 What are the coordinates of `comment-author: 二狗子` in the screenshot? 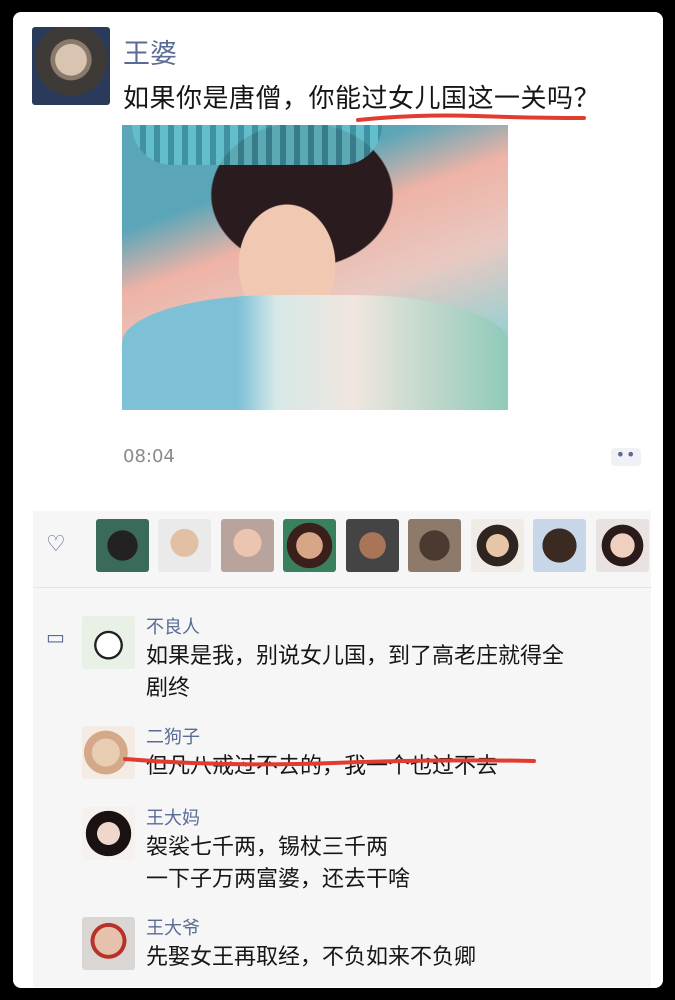 It's located at (173, 736).